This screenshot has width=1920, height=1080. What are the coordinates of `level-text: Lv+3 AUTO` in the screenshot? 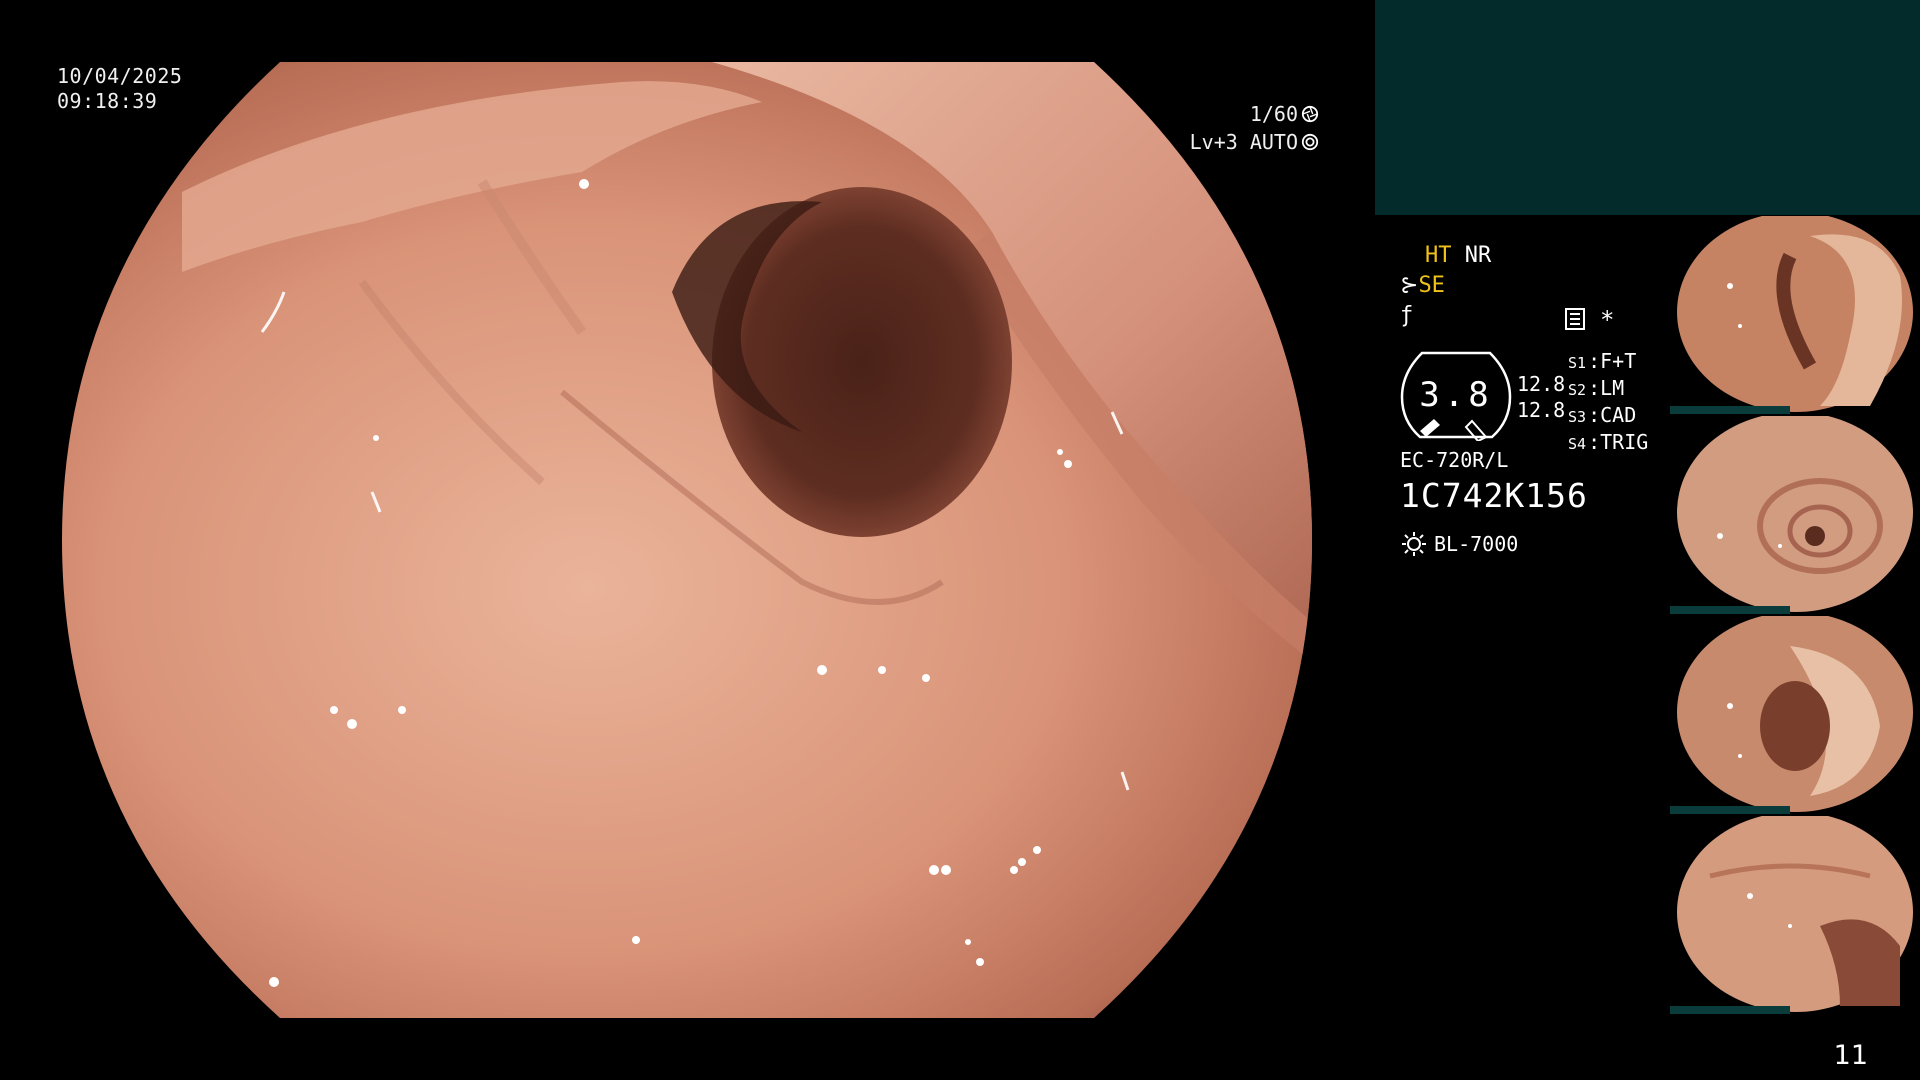 It's located at (1243, 142).